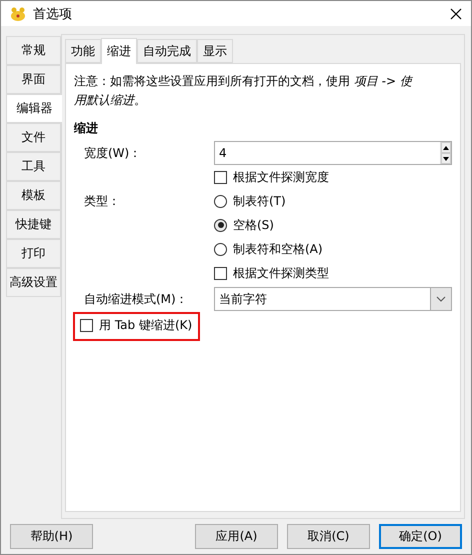  I want to click on sidebar-tab: 常规, so click(33, 51).